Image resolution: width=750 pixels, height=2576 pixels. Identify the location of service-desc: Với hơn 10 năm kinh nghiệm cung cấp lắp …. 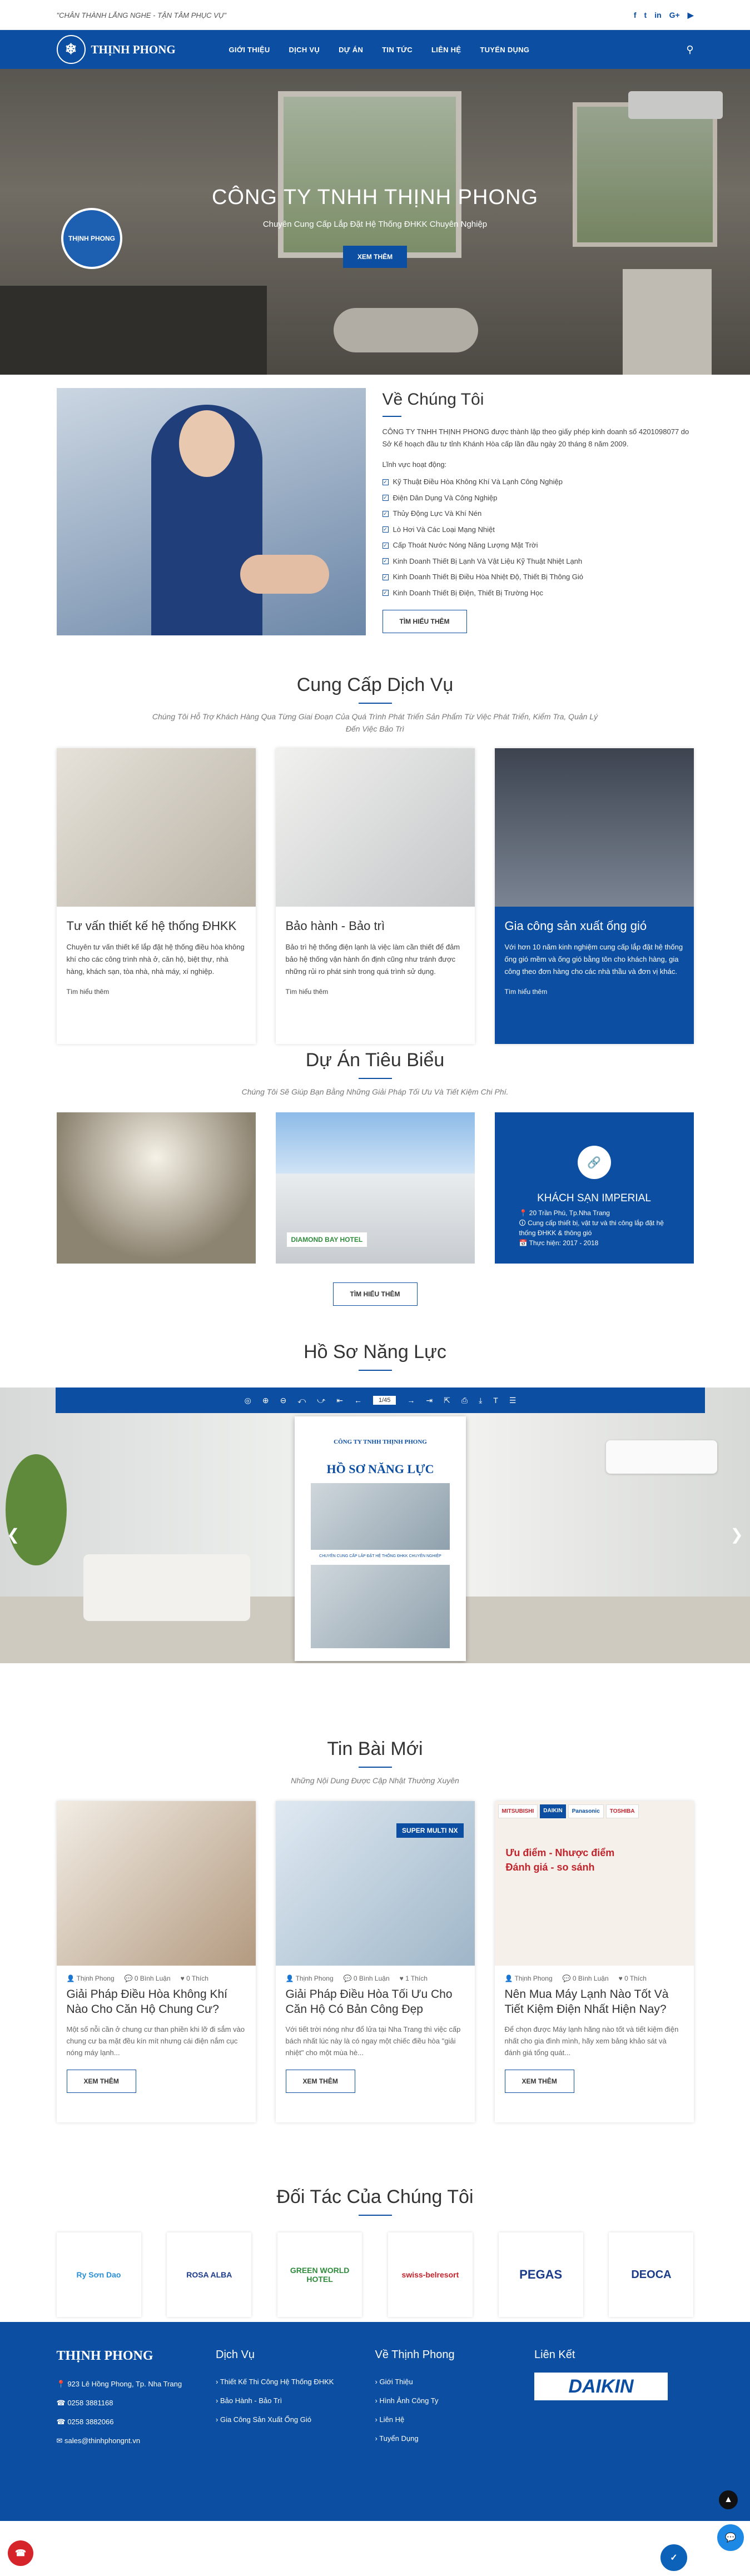
(593, 960).